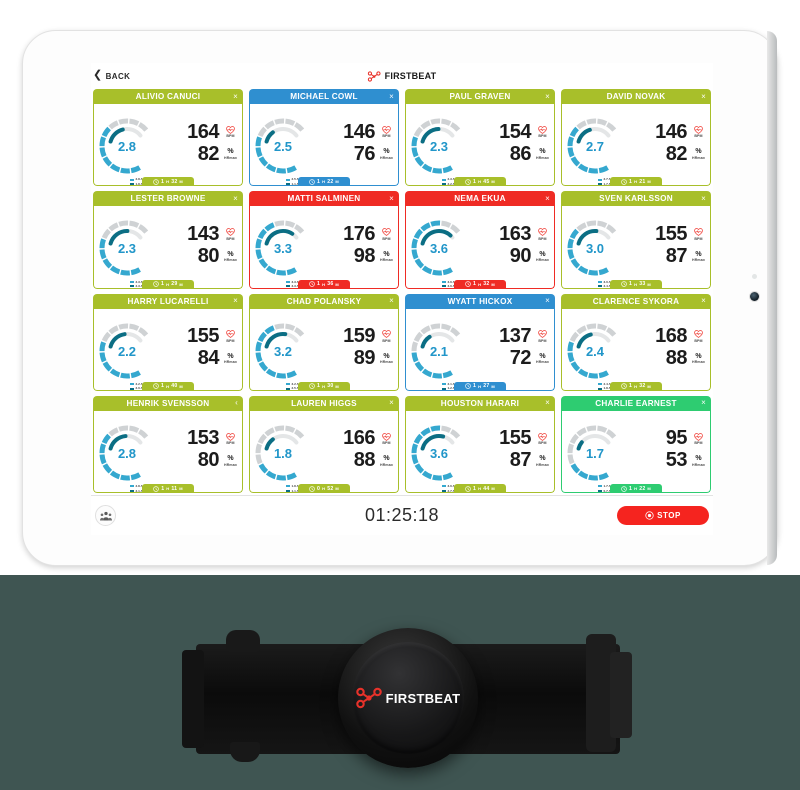 Image resolution: width=800 pixels, height=790 pixels. What do you see at coordinates (127, 249) in the screenshot?
I see `training-effect-value: 2.3` at bounding box center [127, 249].